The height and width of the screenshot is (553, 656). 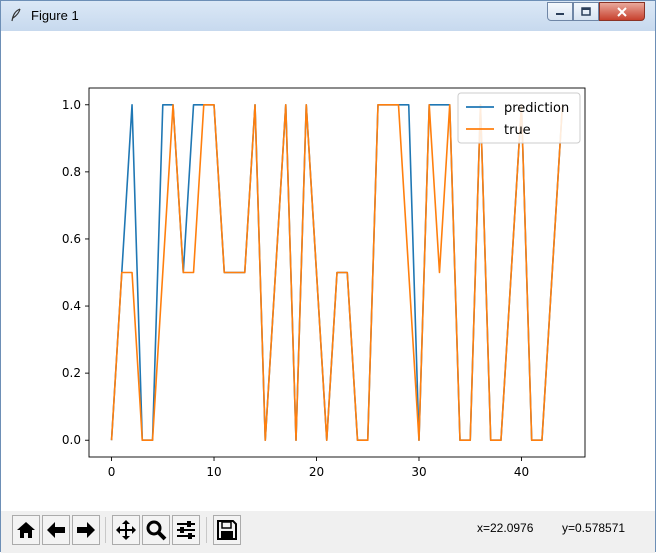 I want to click on back-button, so click(x=56, y=530).